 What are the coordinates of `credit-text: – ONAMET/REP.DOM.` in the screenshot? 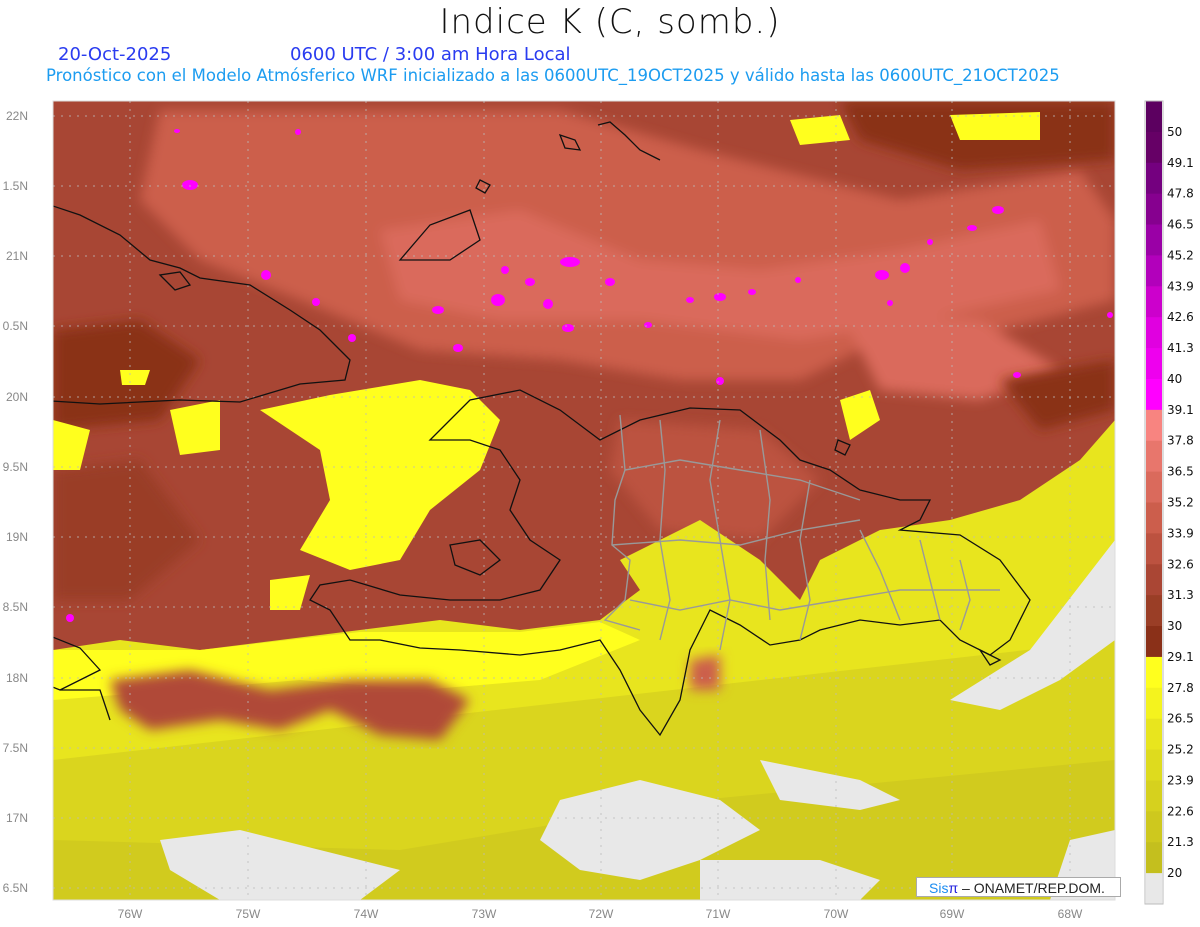 It's located at (1031, 888).